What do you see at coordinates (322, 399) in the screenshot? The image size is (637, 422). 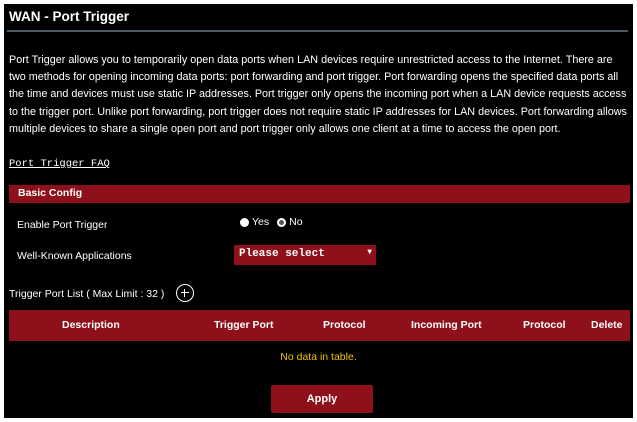 I see `apply-button: Apply` at bounding box center [322, 399].